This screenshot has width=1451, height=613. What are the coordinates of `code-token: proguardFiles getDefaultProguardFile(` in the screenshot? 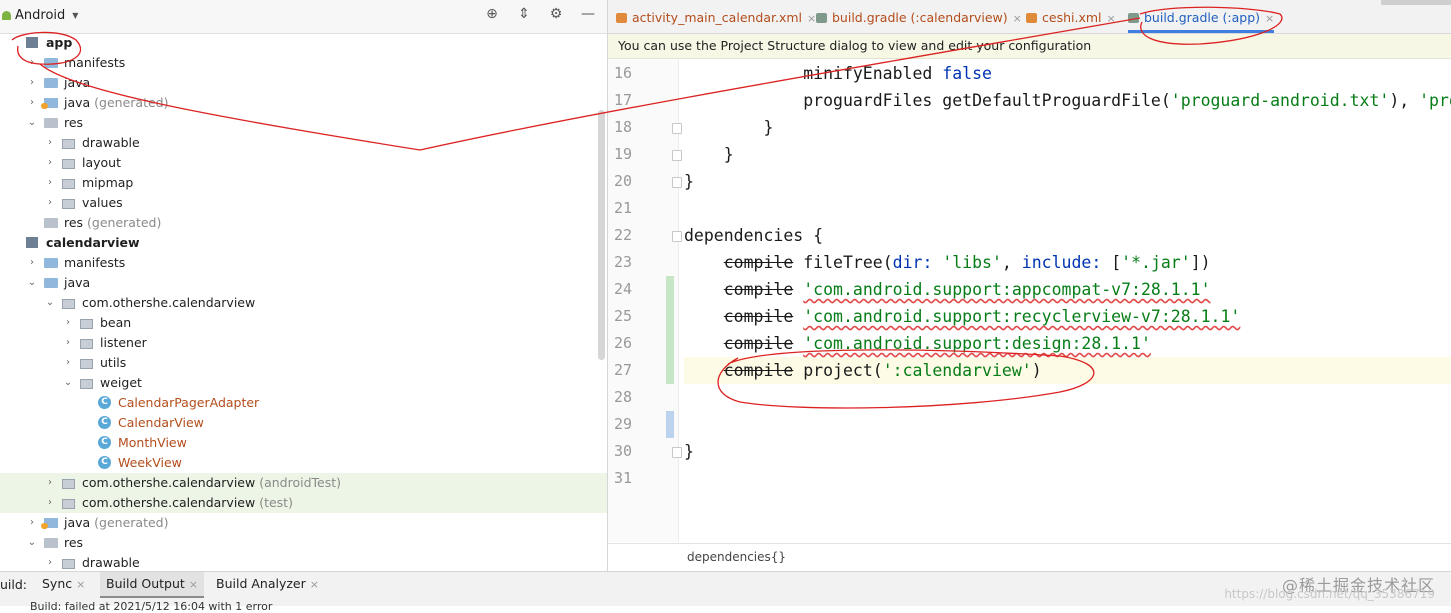 It's located at (927, 100).